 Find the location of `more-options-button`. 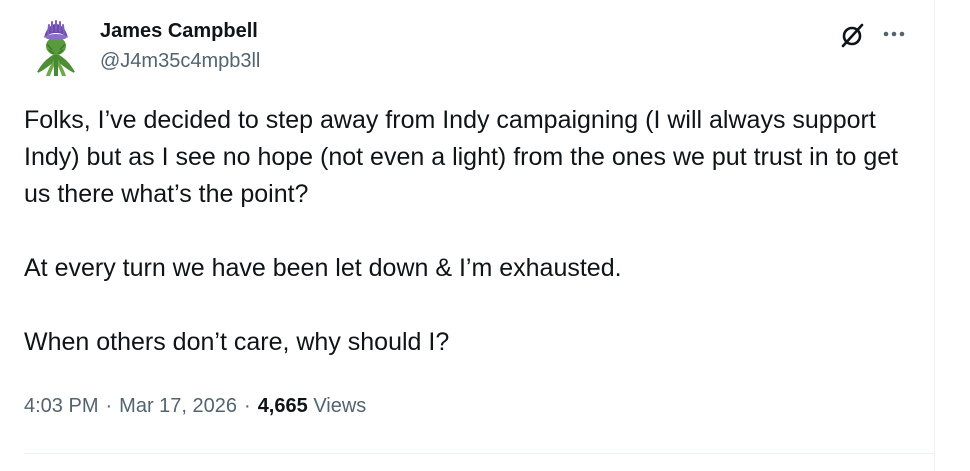

more-options-button is located at coordinates (895, 34).